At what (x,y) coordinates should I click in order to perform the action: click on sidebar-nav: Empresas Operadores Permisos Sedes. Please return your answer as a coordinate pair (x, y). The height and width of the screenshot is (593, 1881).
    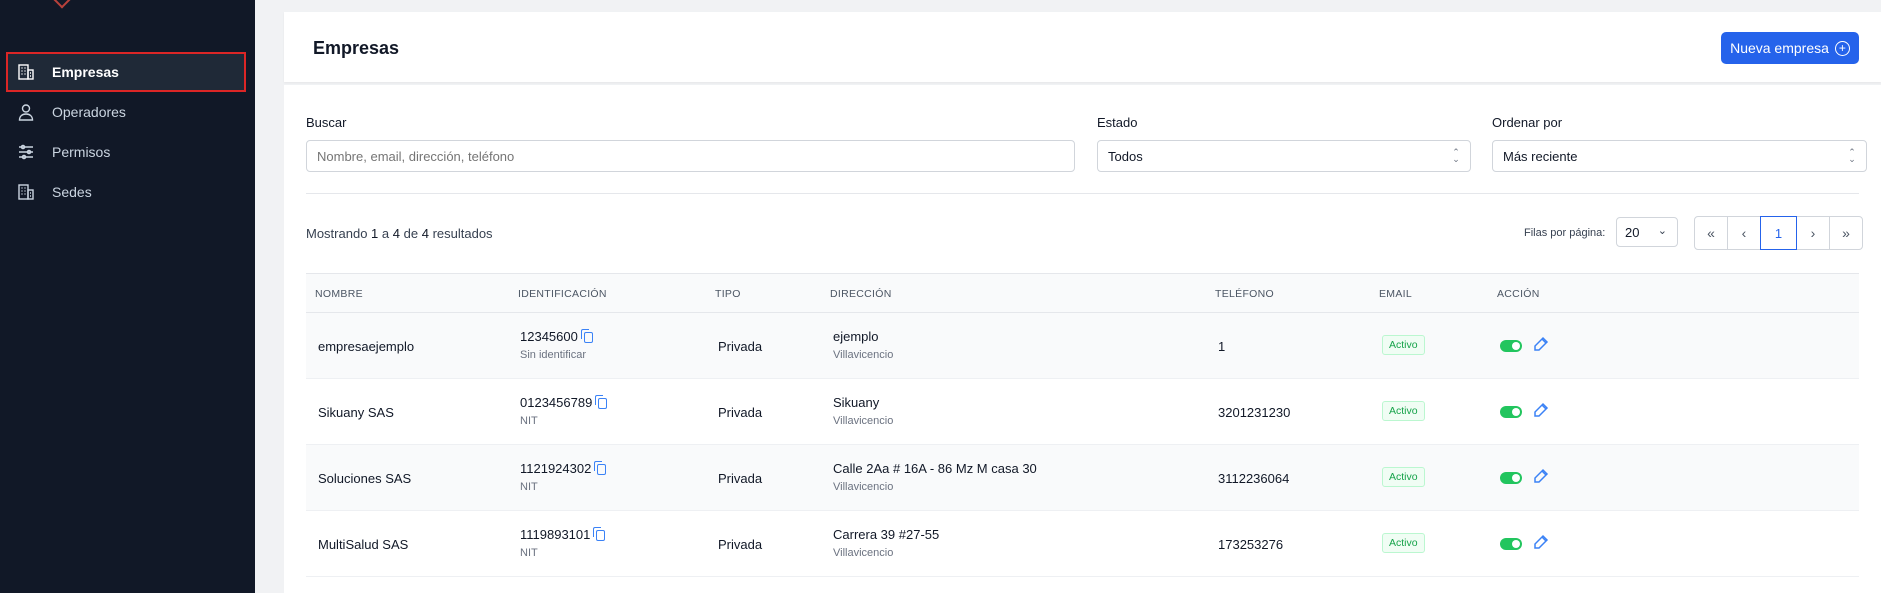
    Looking at the image, I should click on (126, 132).